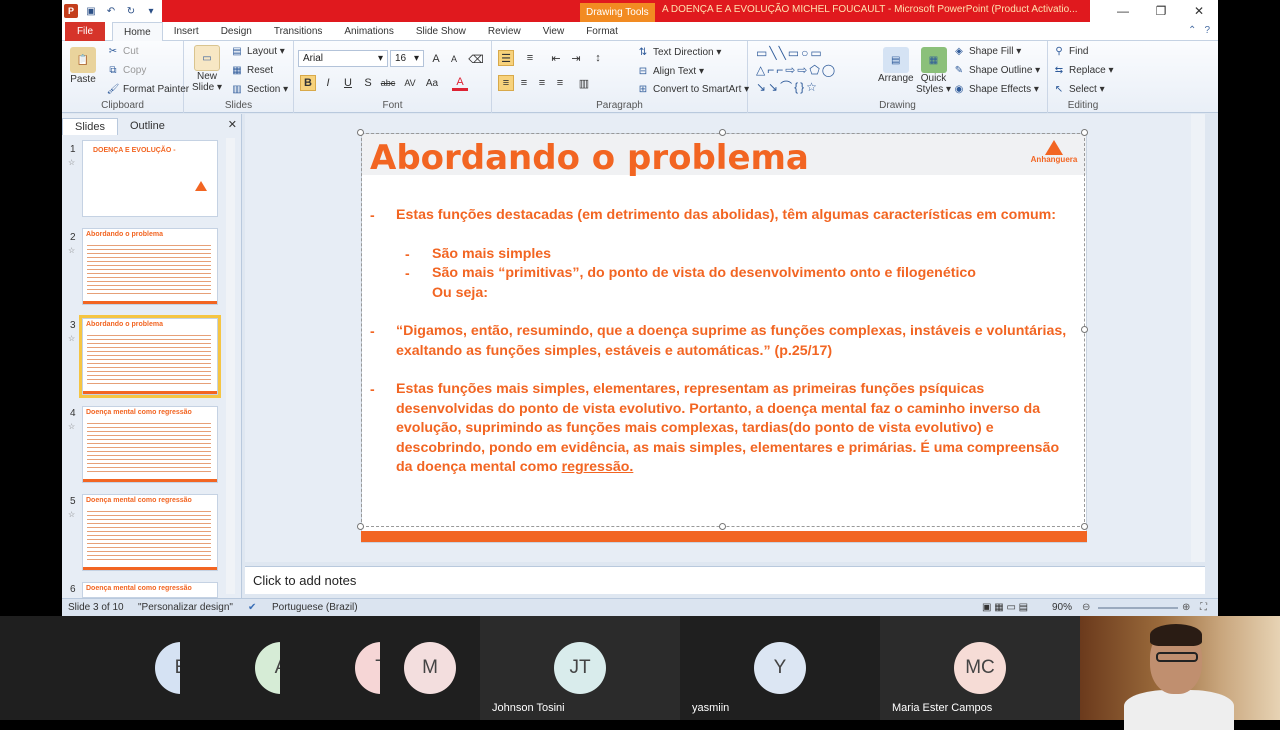 This screenshot has height=730, width=1280. I want to click on convert-smartart-button: ⊞ Convert to SmartArt ▾, so click(692, 89).